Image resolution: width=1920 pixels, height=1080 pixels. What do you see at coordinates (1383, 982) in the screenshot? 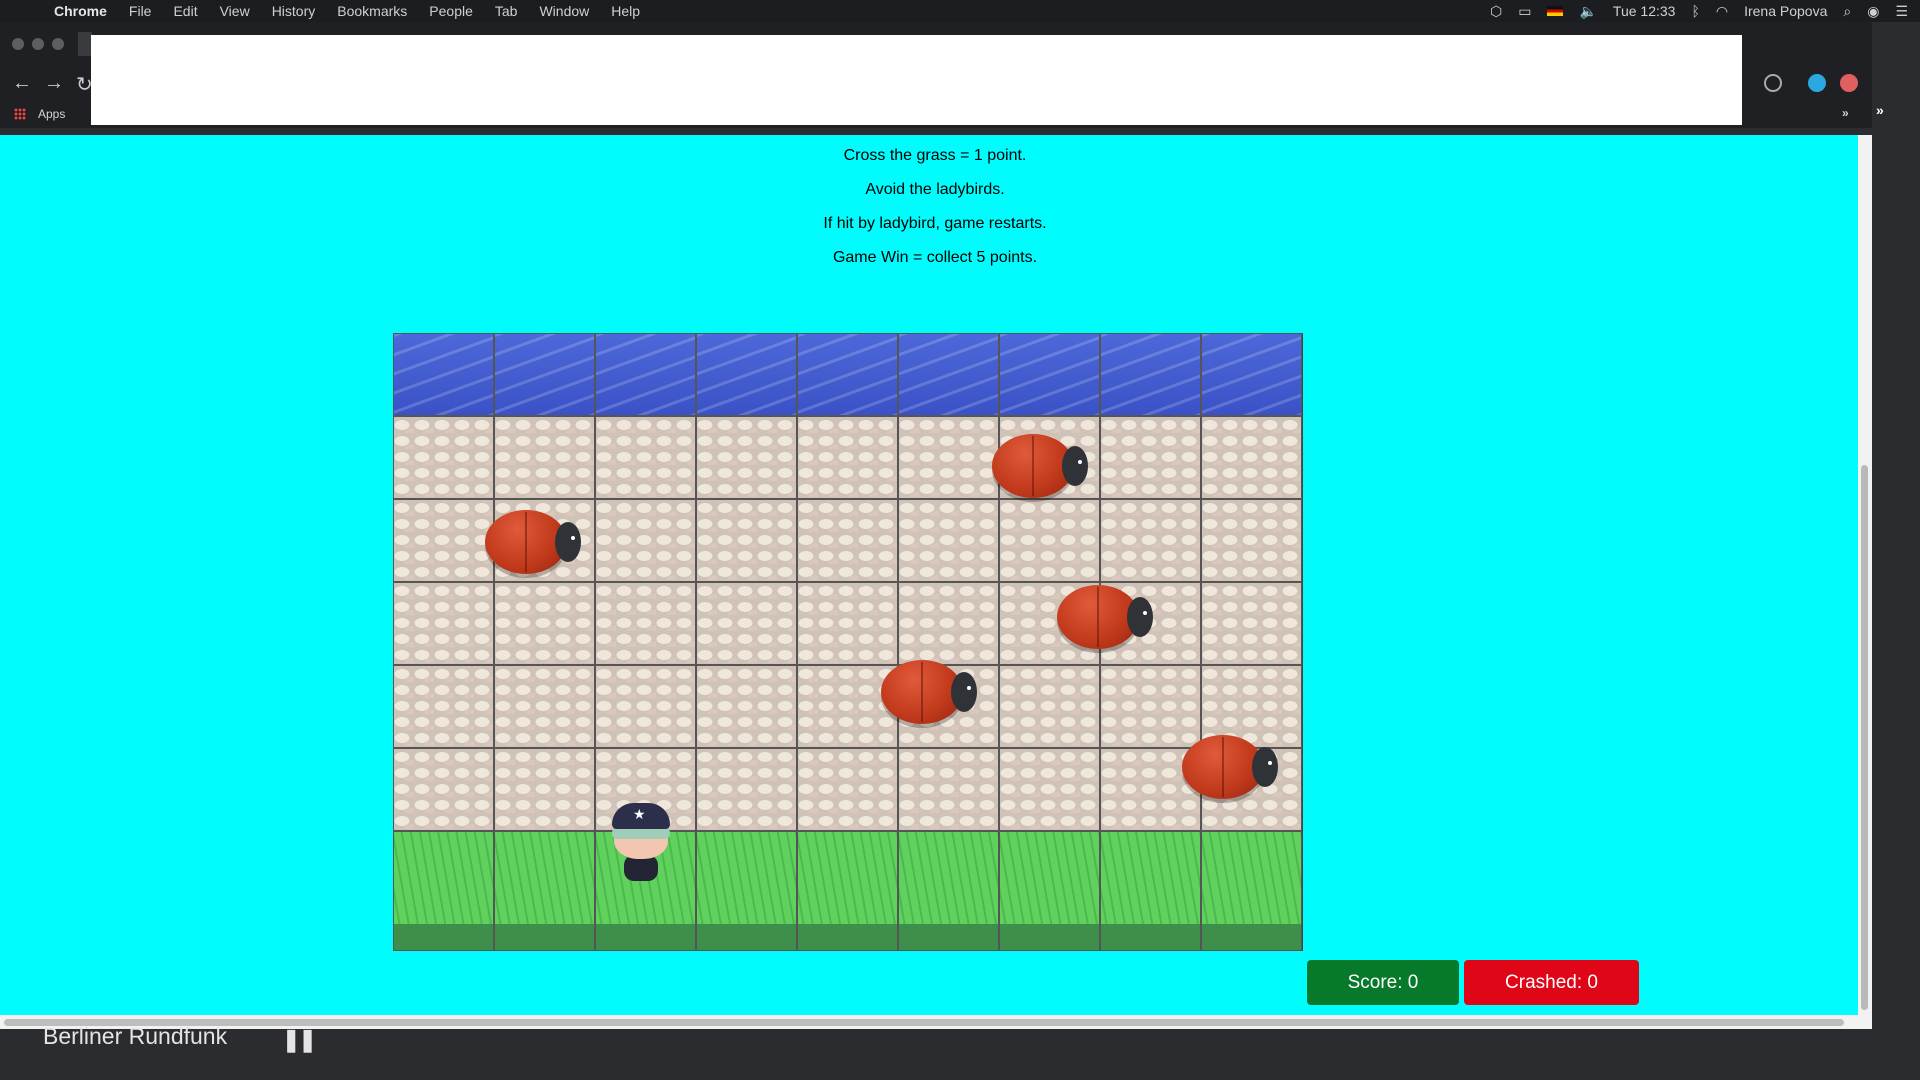
I see `score-badge: Score: 0` at bounding box center [1383, 982].